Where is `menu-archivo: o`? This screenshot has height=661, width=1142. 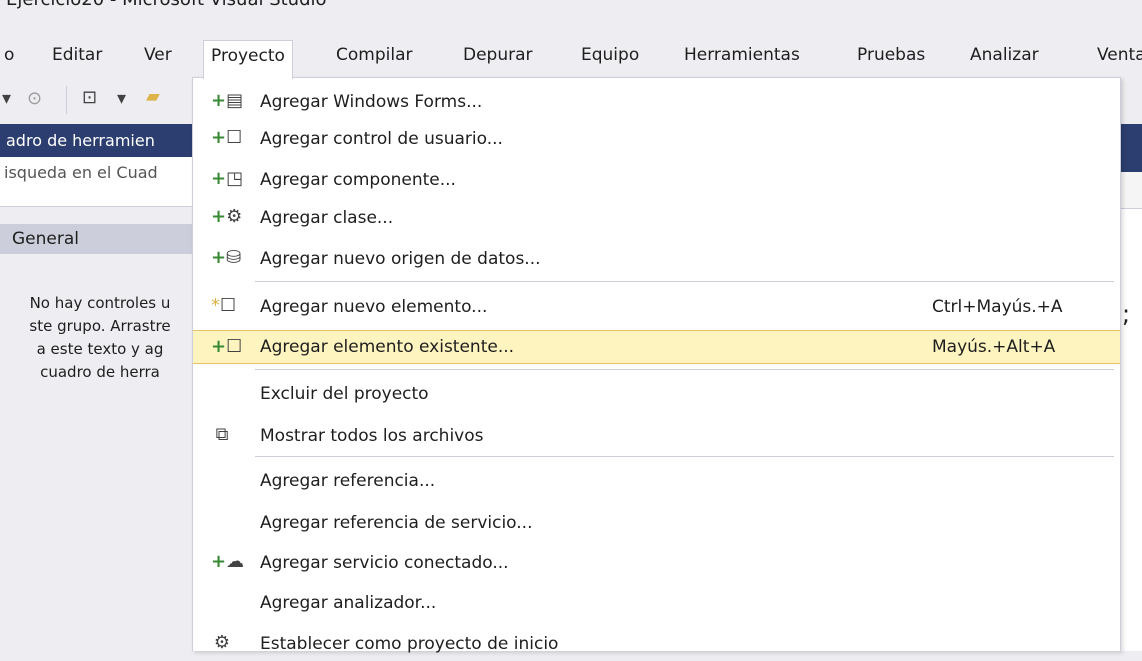 menu-archivo: o is located at coordinates (9, 55).